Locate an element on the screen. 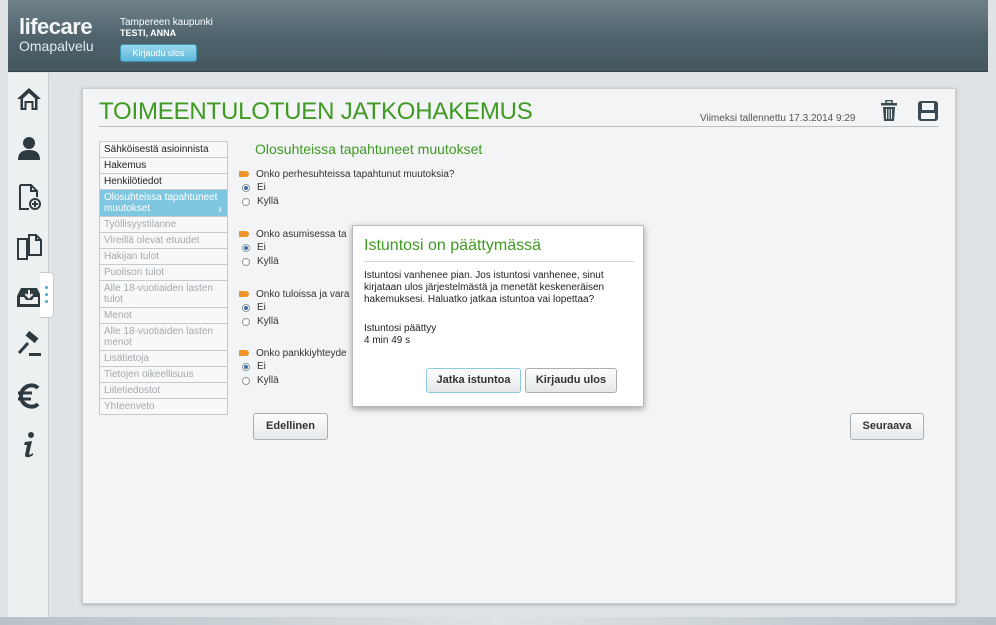 This screenshot has width=996, height=625. step-item-spouse-income: Puolison tulot is located at coordinates (163, 272).